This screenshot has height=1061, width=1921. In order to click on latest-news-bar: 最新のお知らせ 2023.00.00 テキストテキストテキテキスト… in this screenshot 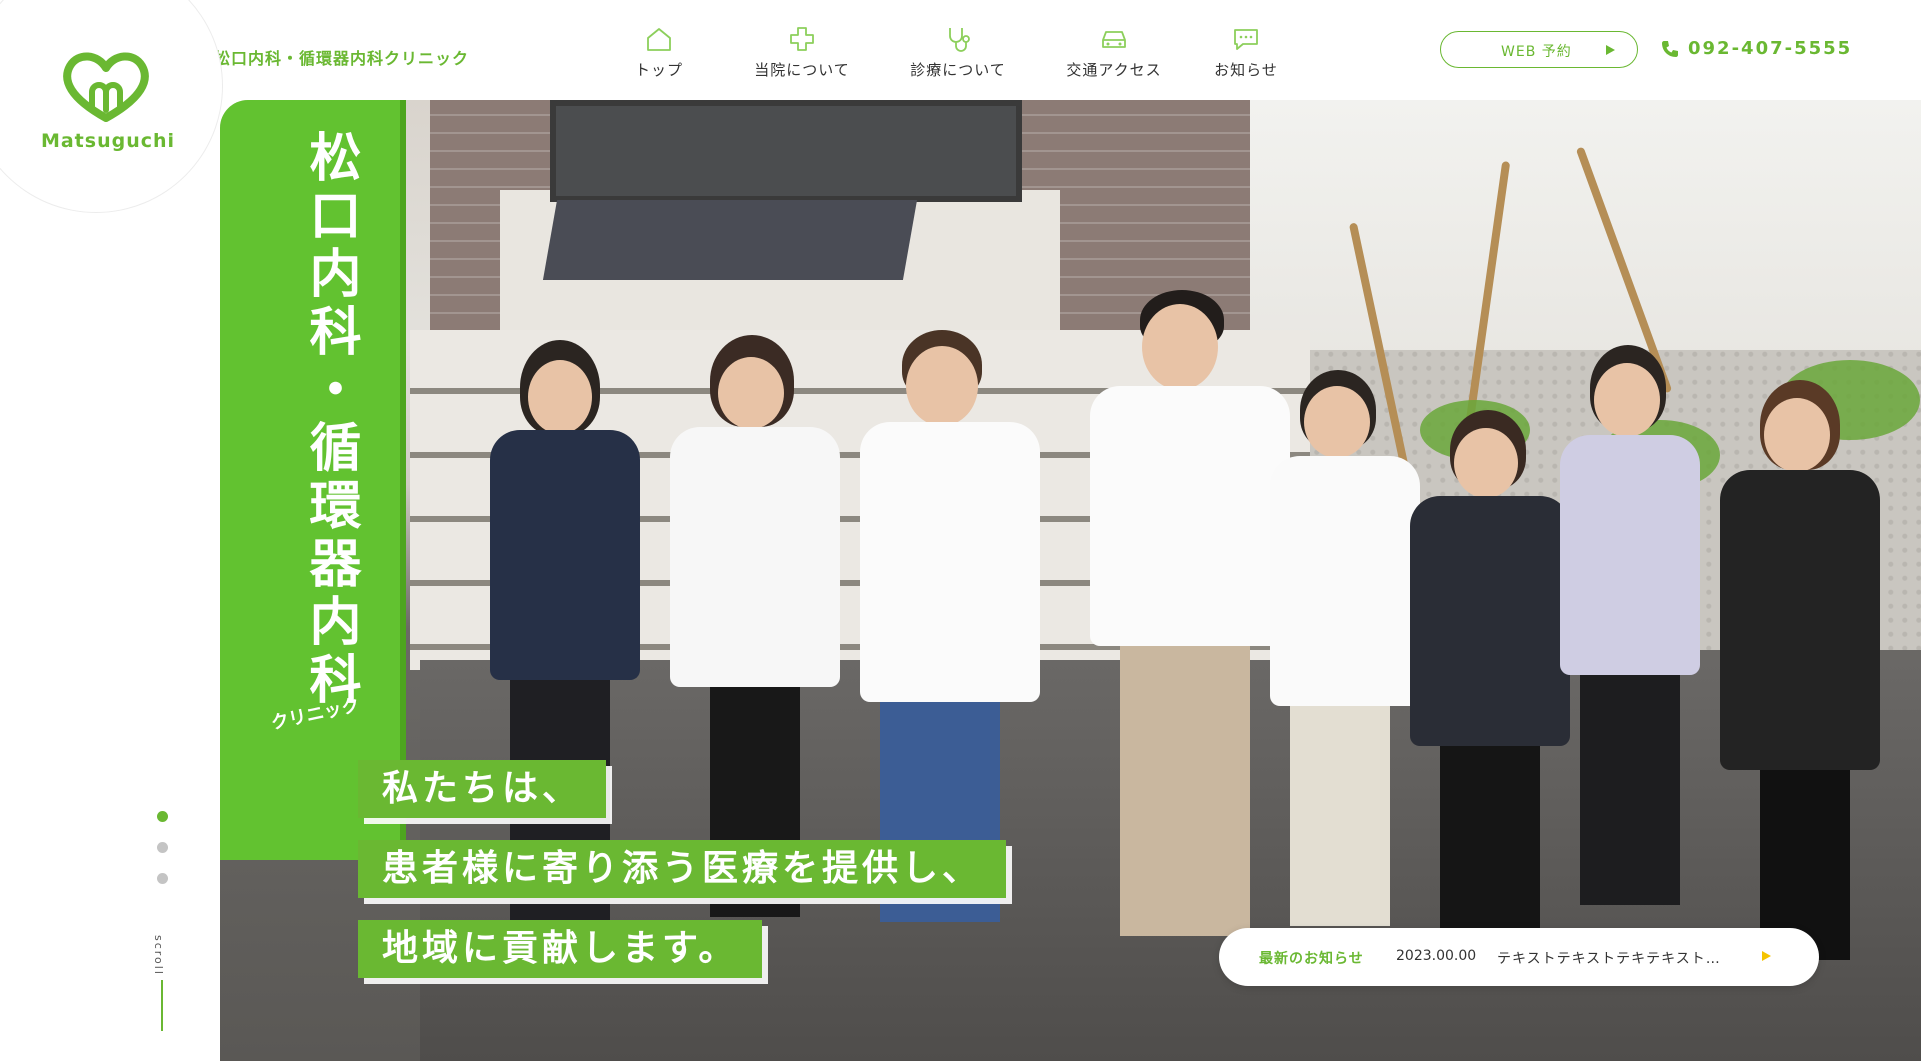, I will do `click(1519, 957)`.